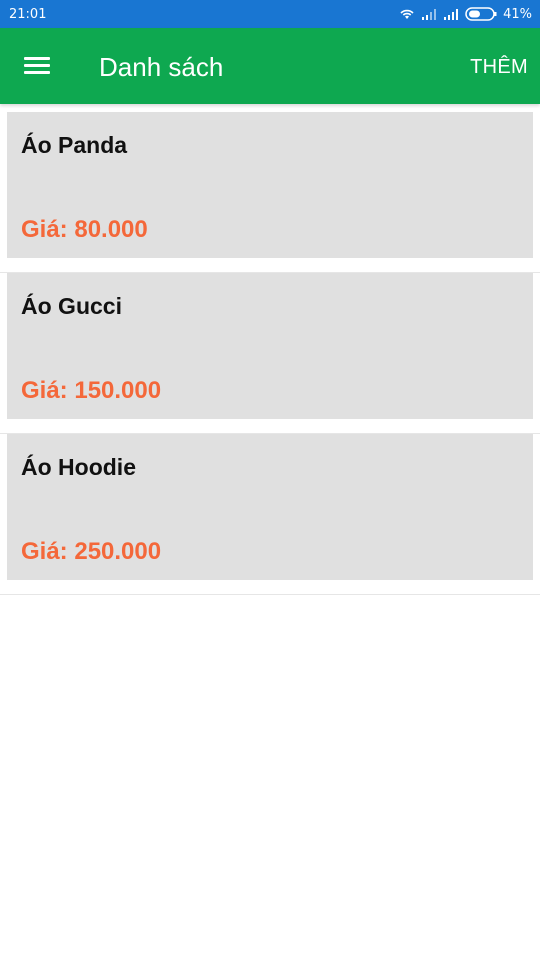 Image resolution: width=540 pixels, height=960 pixels. Describe the element at coordinates (270, 507) in the screenshot. I see `product-card: Áo Hoodie Giá: 250.000` at that location.